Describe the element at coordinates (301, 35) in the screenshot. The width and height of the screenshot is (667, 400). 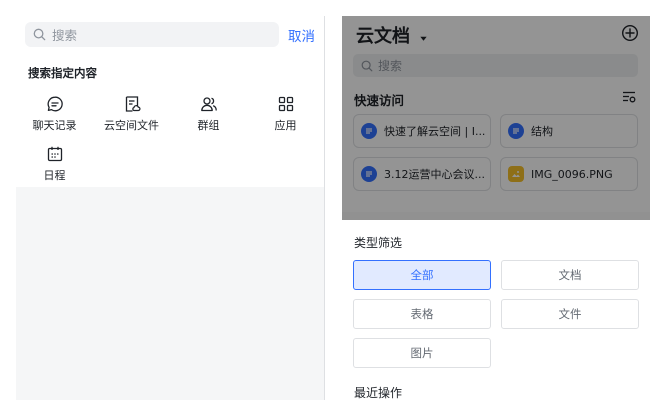
I see `cancel-button: 取消` at that location.